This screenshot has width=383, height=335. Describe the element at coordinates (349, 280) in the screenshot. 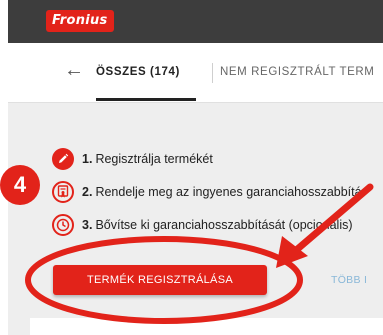

I see `more-info-link: TÖBB I` at that location.